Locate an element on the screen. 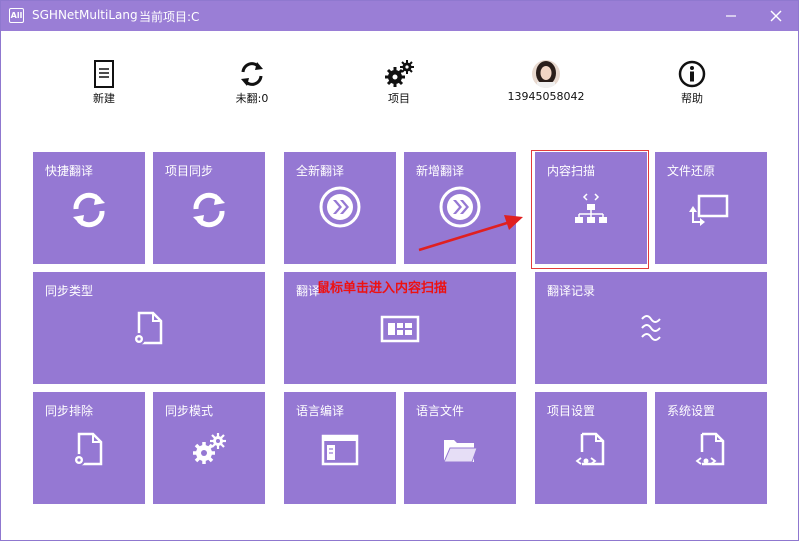  language-edit-tile: 语言编译 is located at coordinates (340, 448).